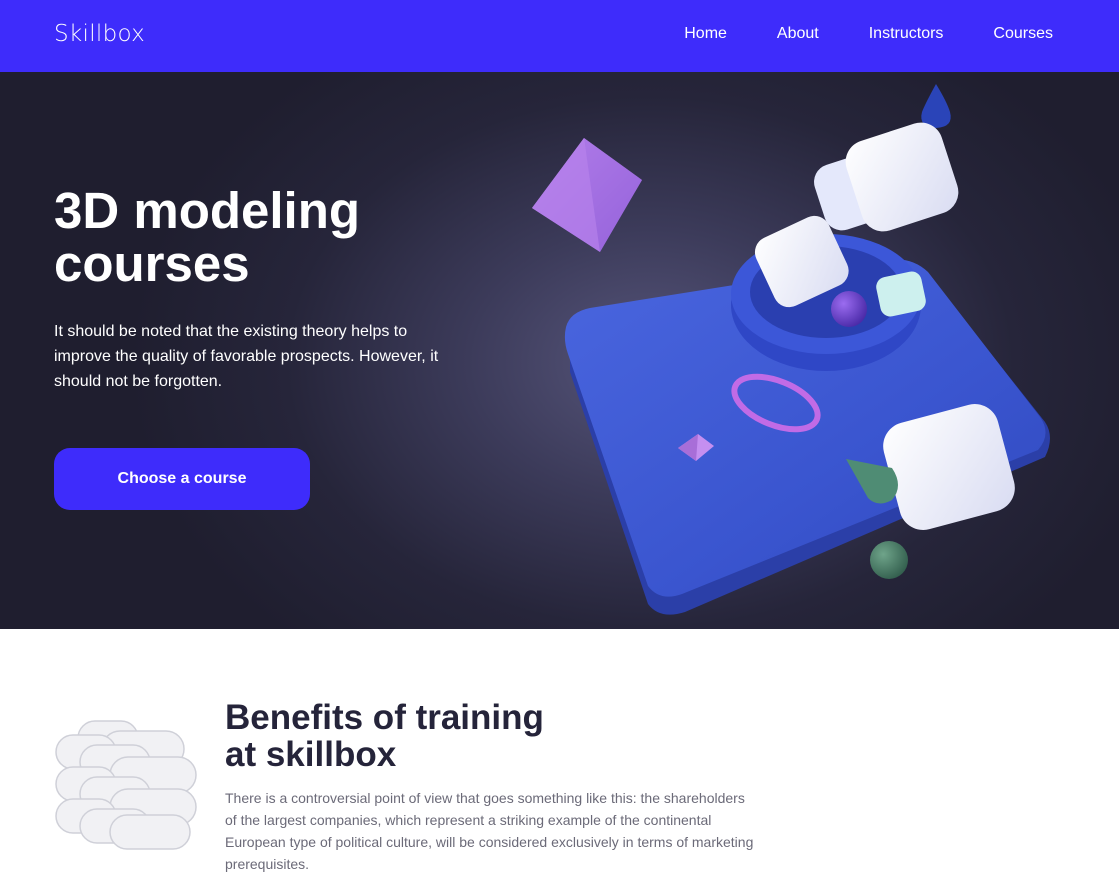 The width and height of the screenshot is (1119, 885). Describe the element at coordinates (798, 34) in the screenshot. I see `nav-about-link: About` at that location.